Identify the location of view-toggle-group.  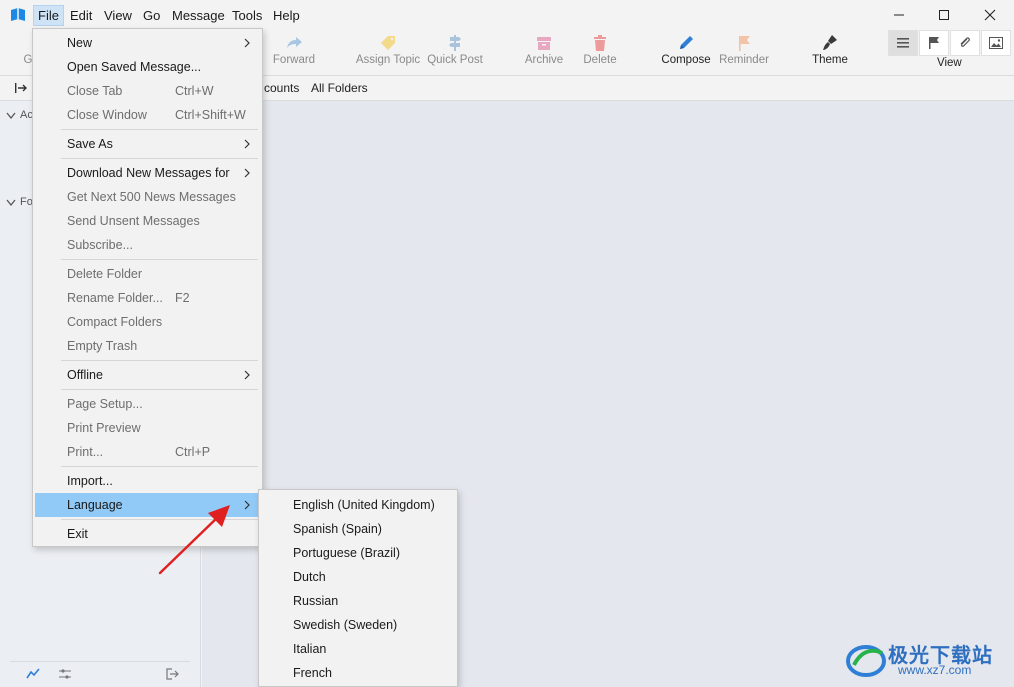
(950, 43).